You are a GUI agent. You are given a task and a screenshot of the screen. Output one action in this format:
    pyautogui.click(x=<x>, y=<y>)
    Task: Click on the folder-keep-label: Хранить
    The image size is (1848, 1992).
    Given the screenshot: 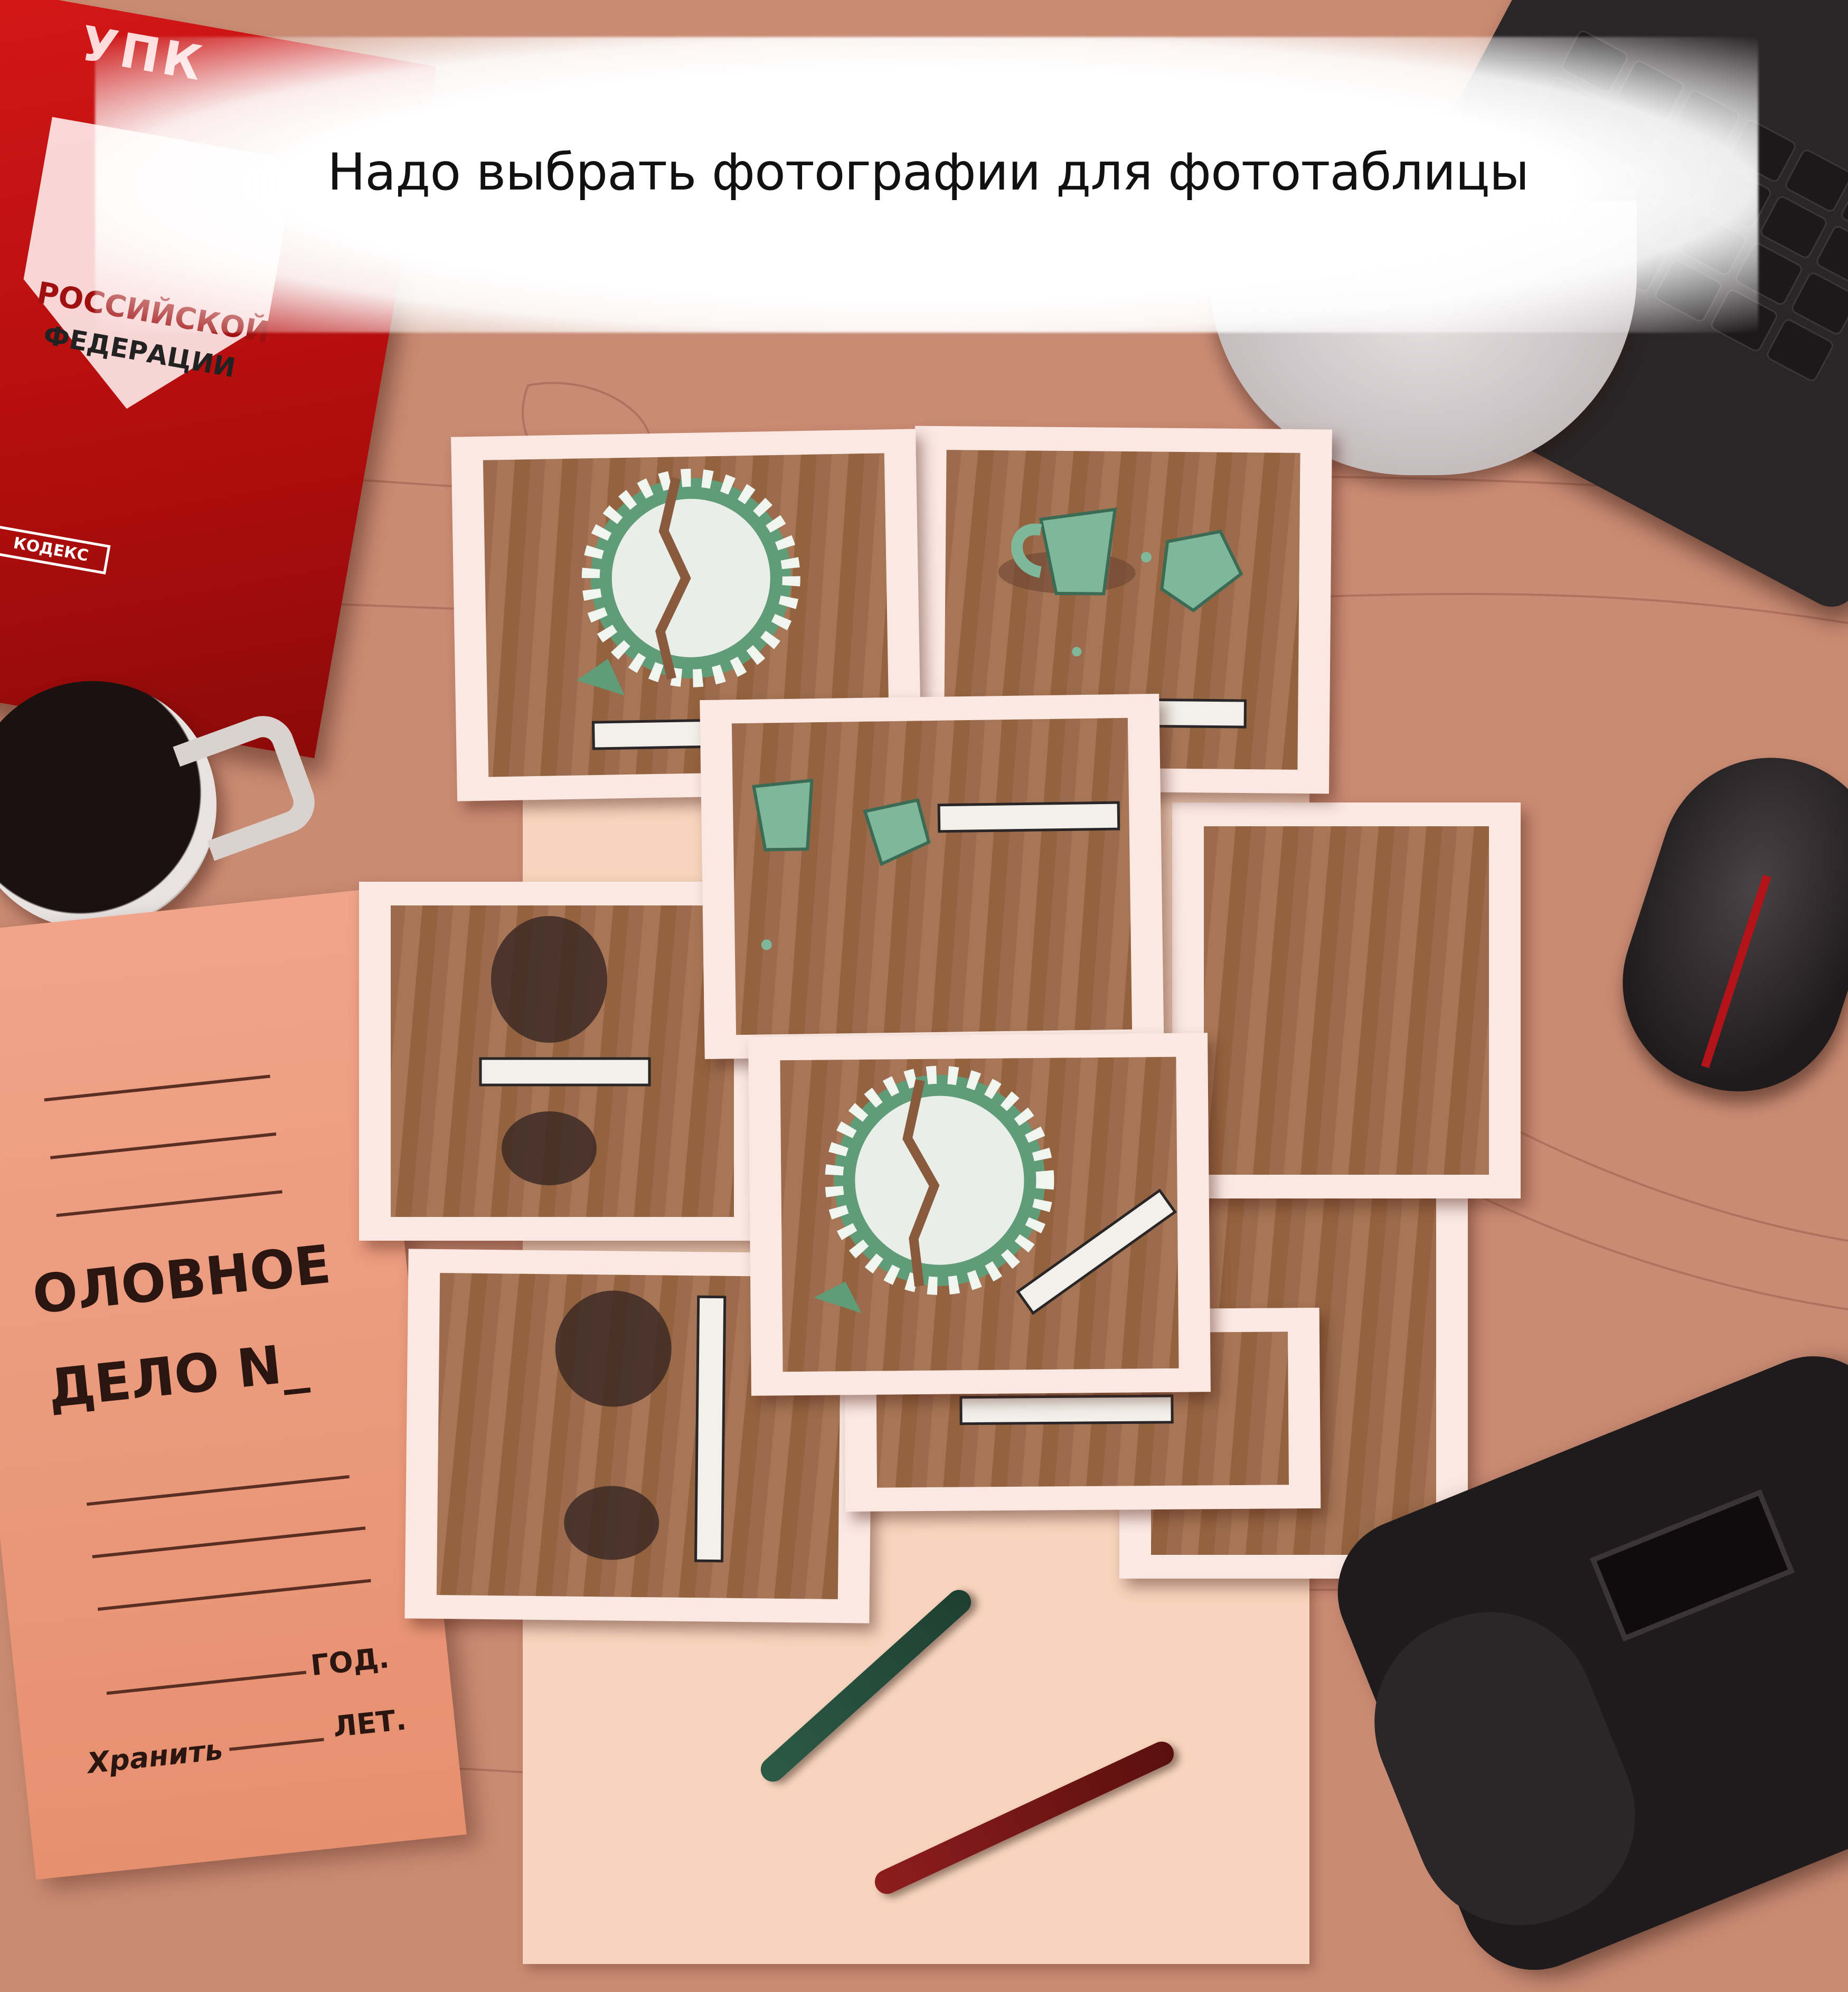 What is the action you would take?
    pyautogui.click(x=155, y=1757)
    